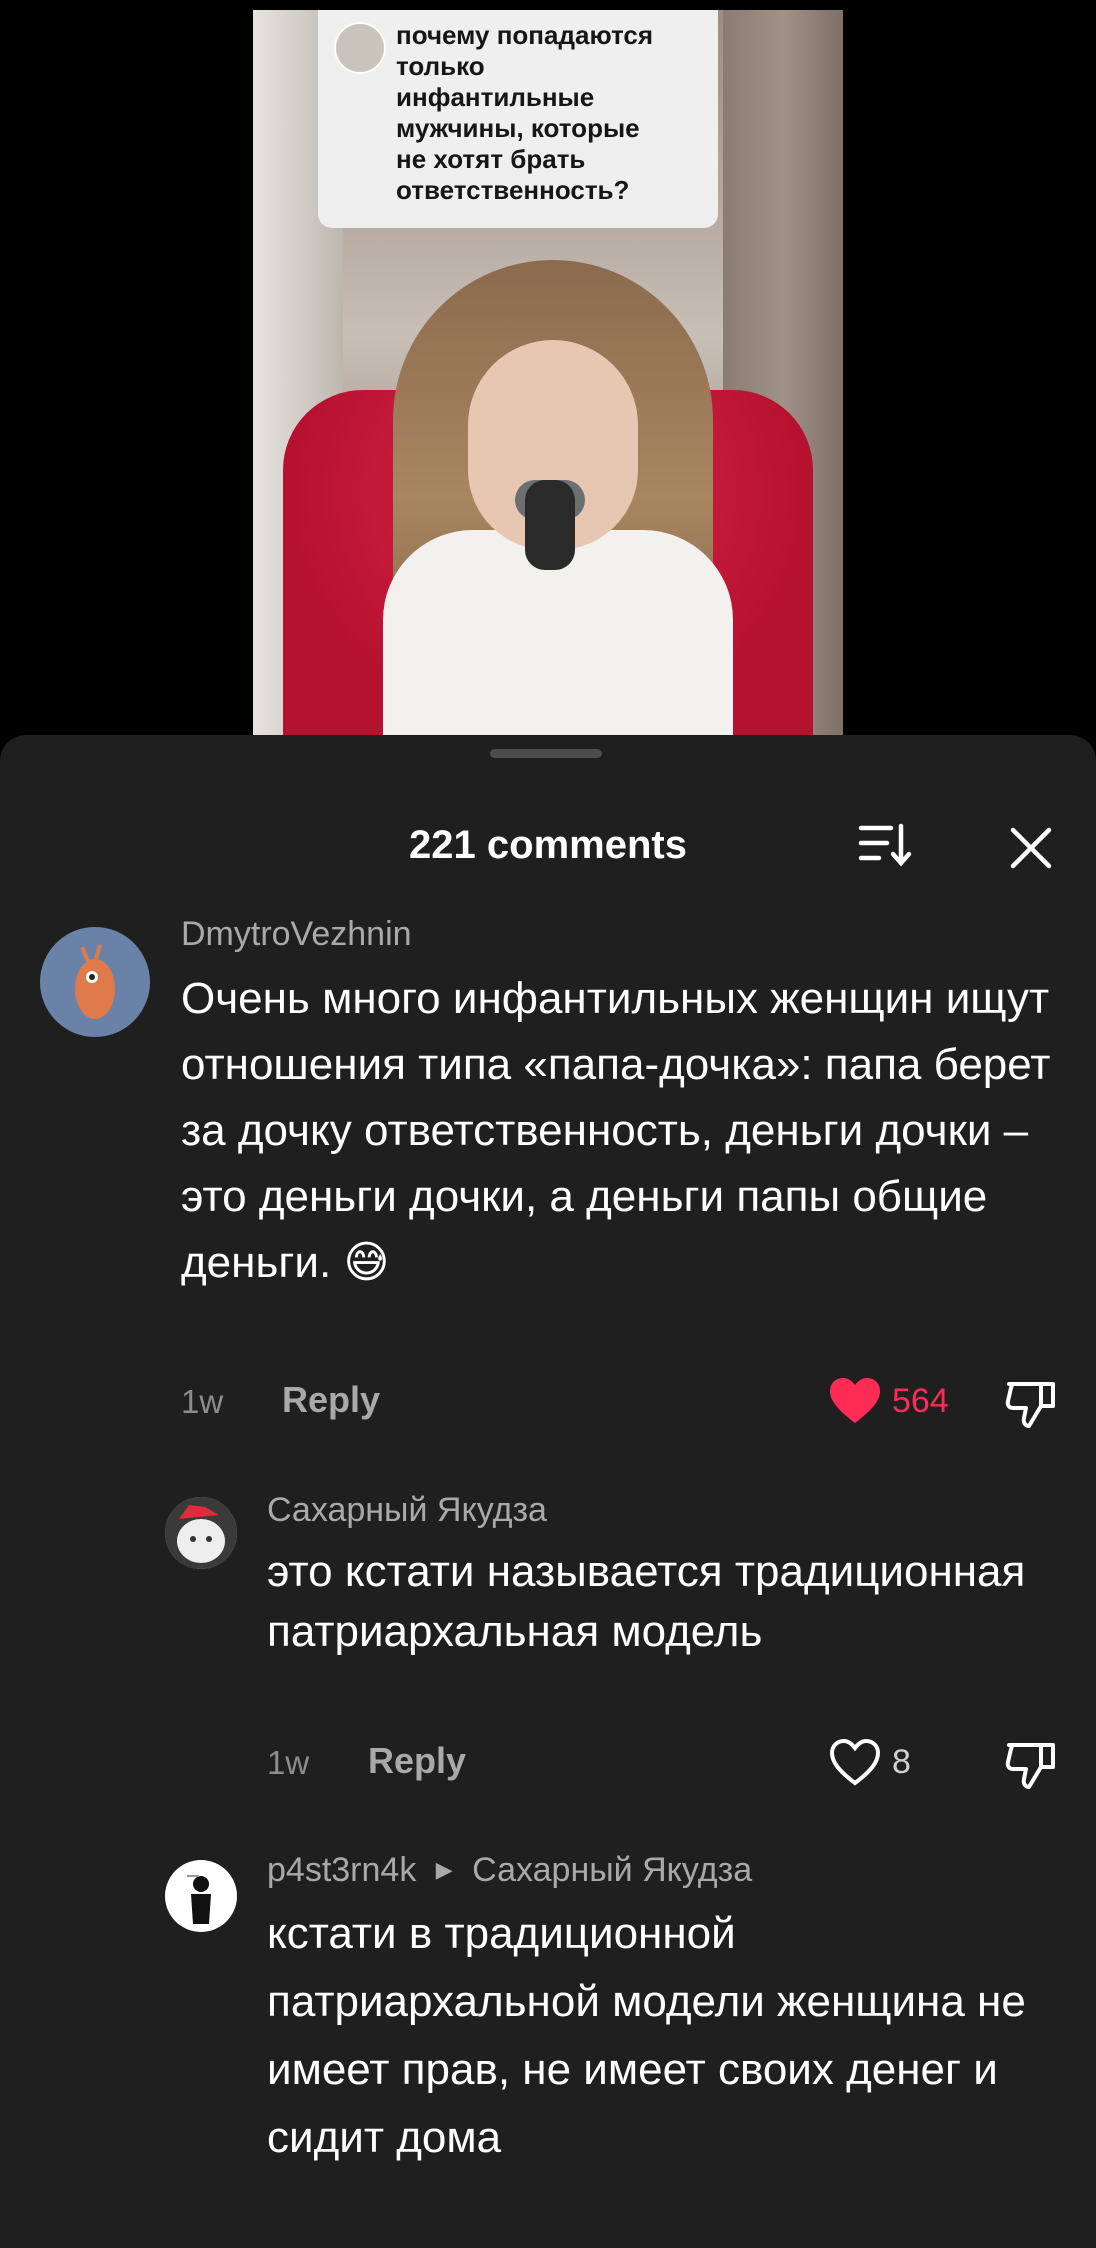  I want to click on comment-username: Сахарный Якудза, so click(407, 1510).